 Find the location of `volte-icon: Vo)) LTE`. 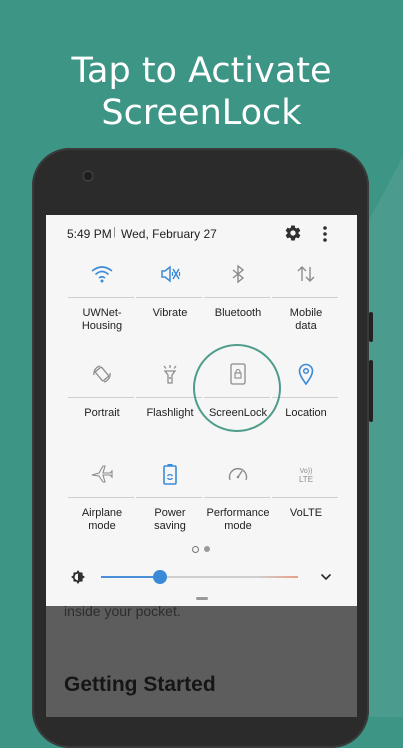

volte-icon: Vo)) LTE is located at coordinates (306, 474).